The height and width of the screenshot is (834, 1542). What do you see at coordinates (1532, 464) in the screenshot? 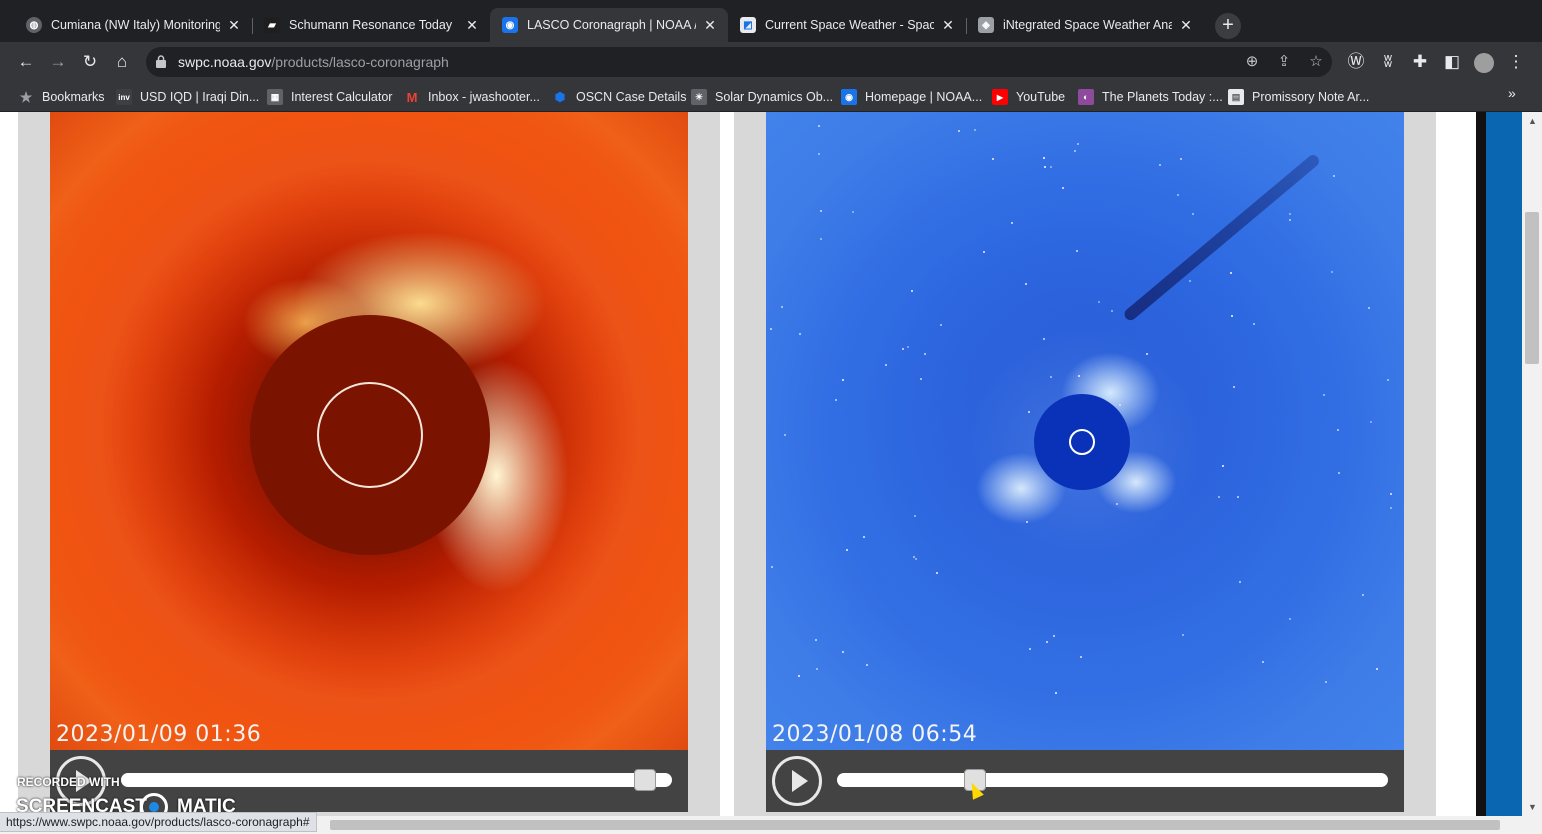
I see `vertical-scrollbar: ▲ ▼` at bounding box center [1532, 464].